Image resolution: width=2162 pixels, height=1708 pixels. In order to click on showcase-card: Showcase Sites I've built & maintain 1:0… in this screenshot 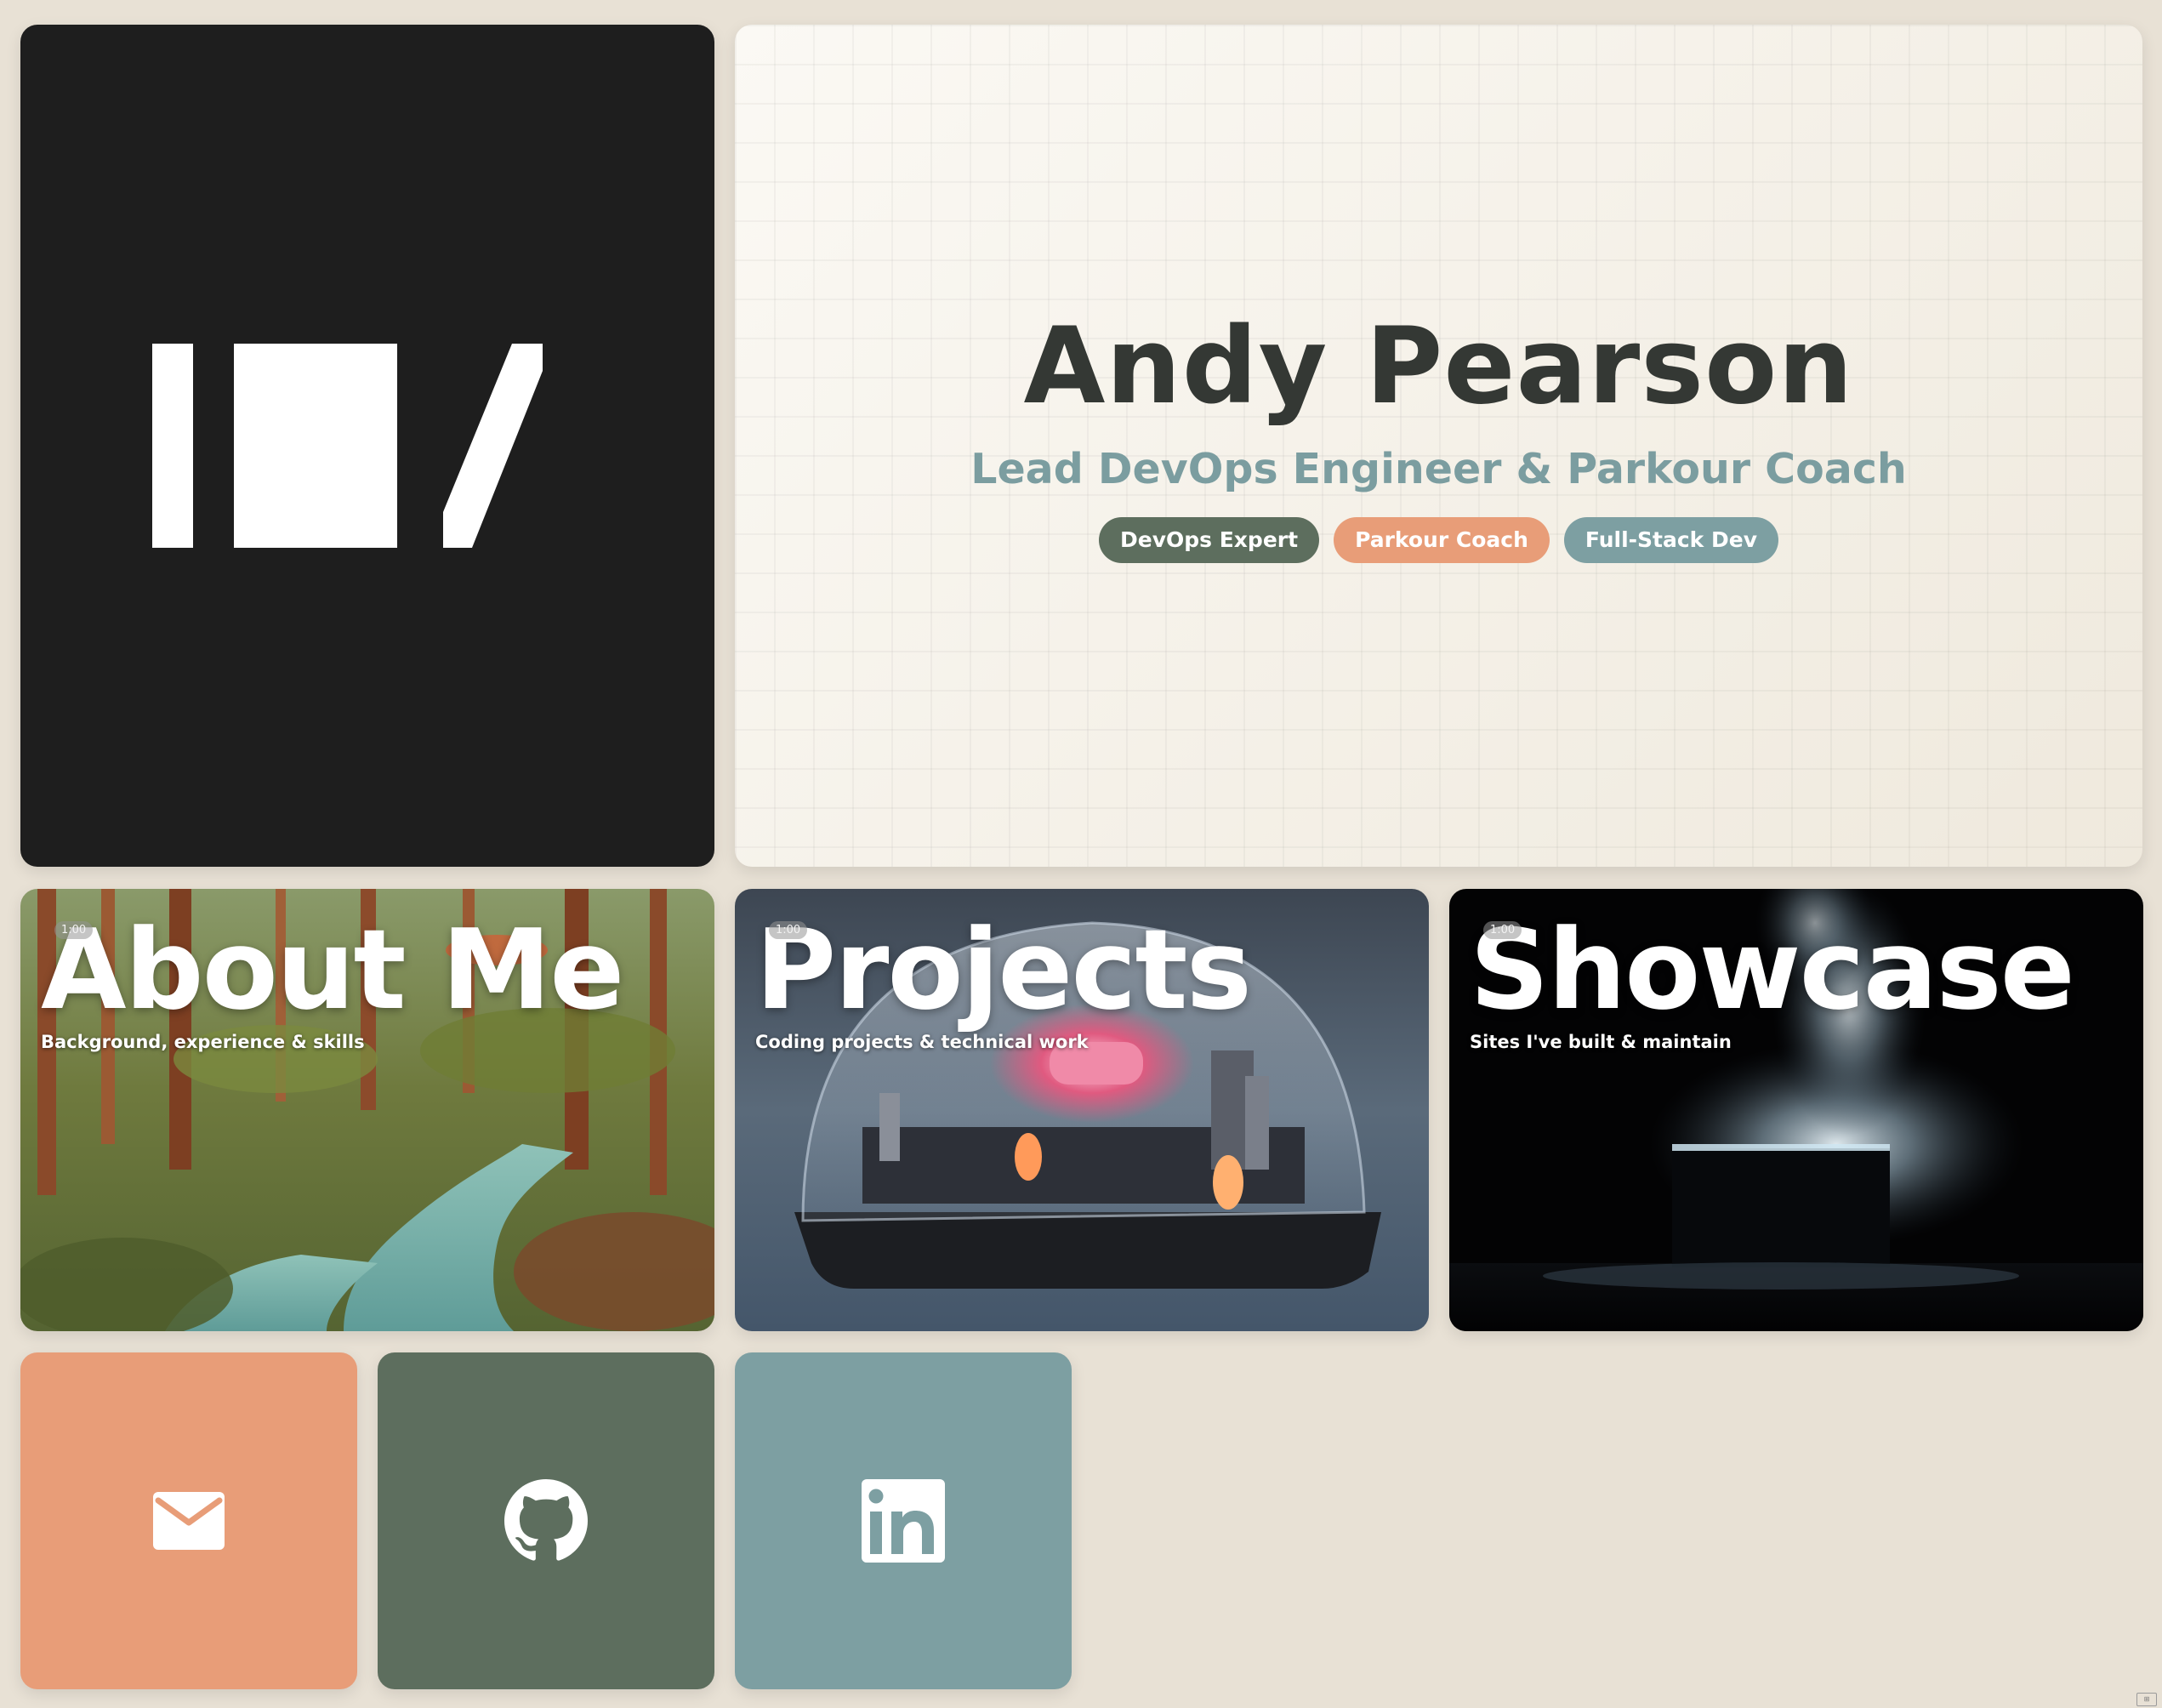, I will do `click(1796, 1110)`.